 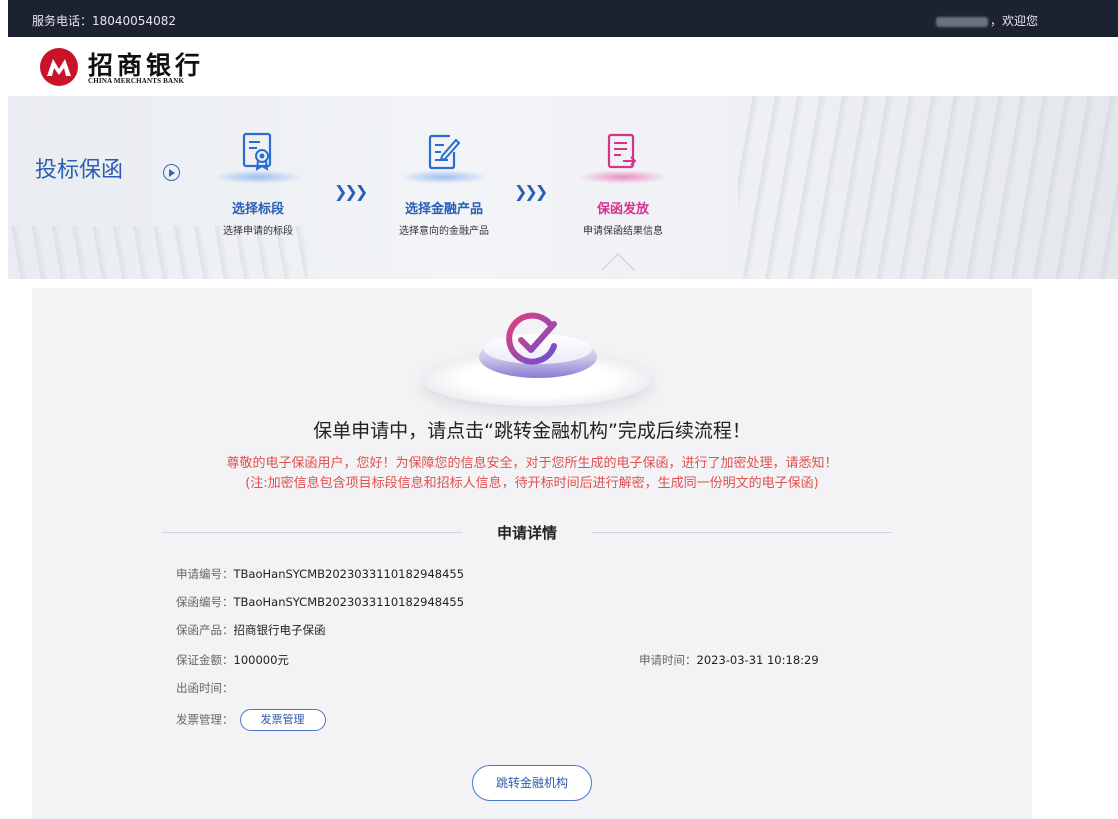 What do you see at coordinates (1014, 21) in the screenshot?
I see `welcome-text: ，欢迎您` at bounding box center [1014, 21].